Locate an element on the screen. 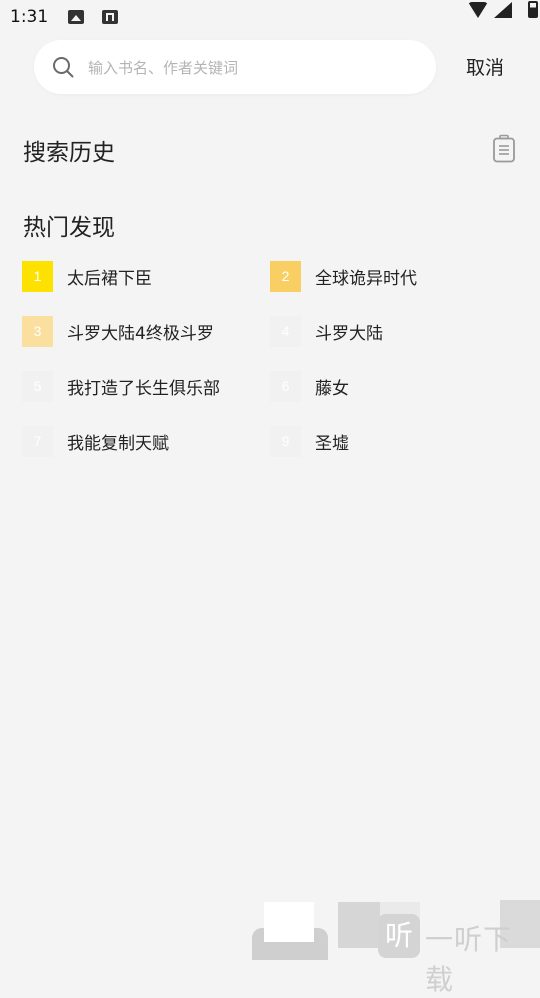  book-title: 圣墟 is located at coordinates (332, 444).